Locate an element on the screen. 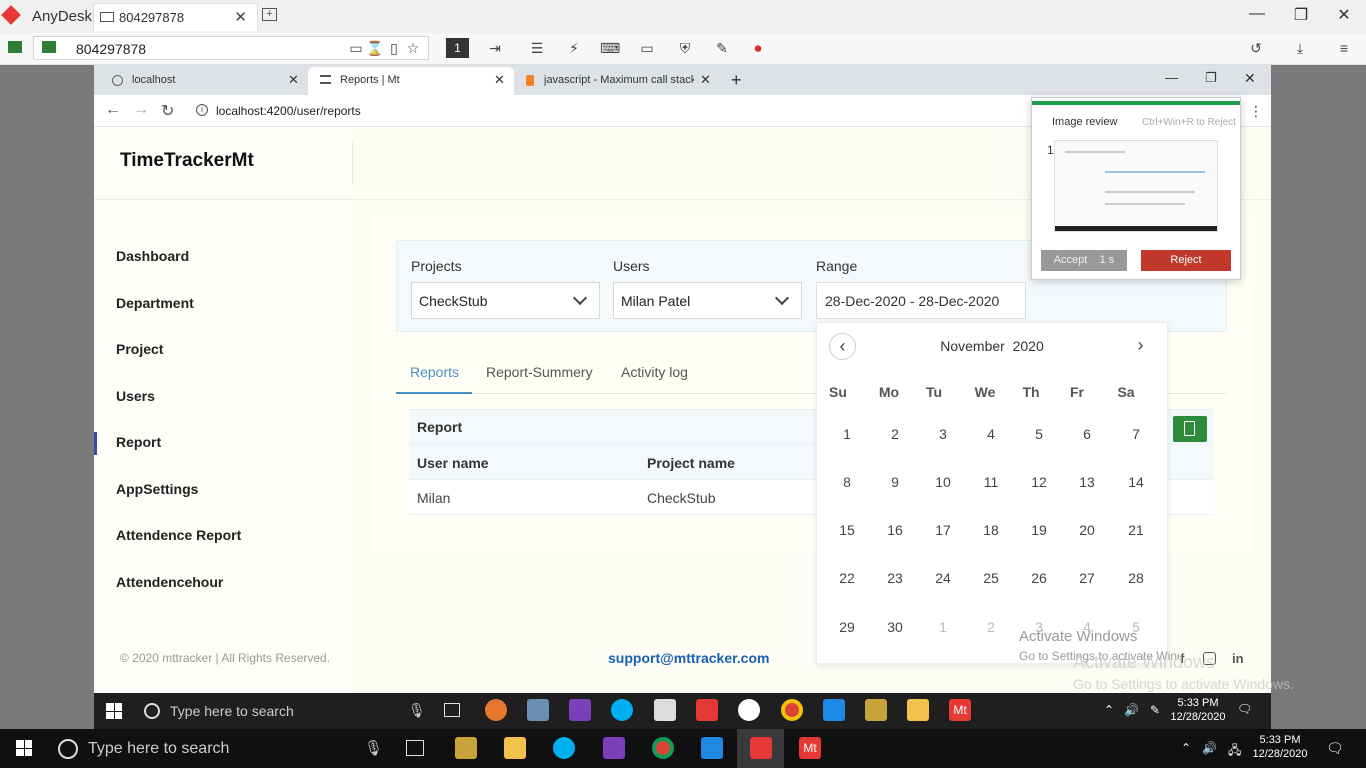 The image size is (1366, 768). datepicker-day: 29 is located at coordinates (847, 627).